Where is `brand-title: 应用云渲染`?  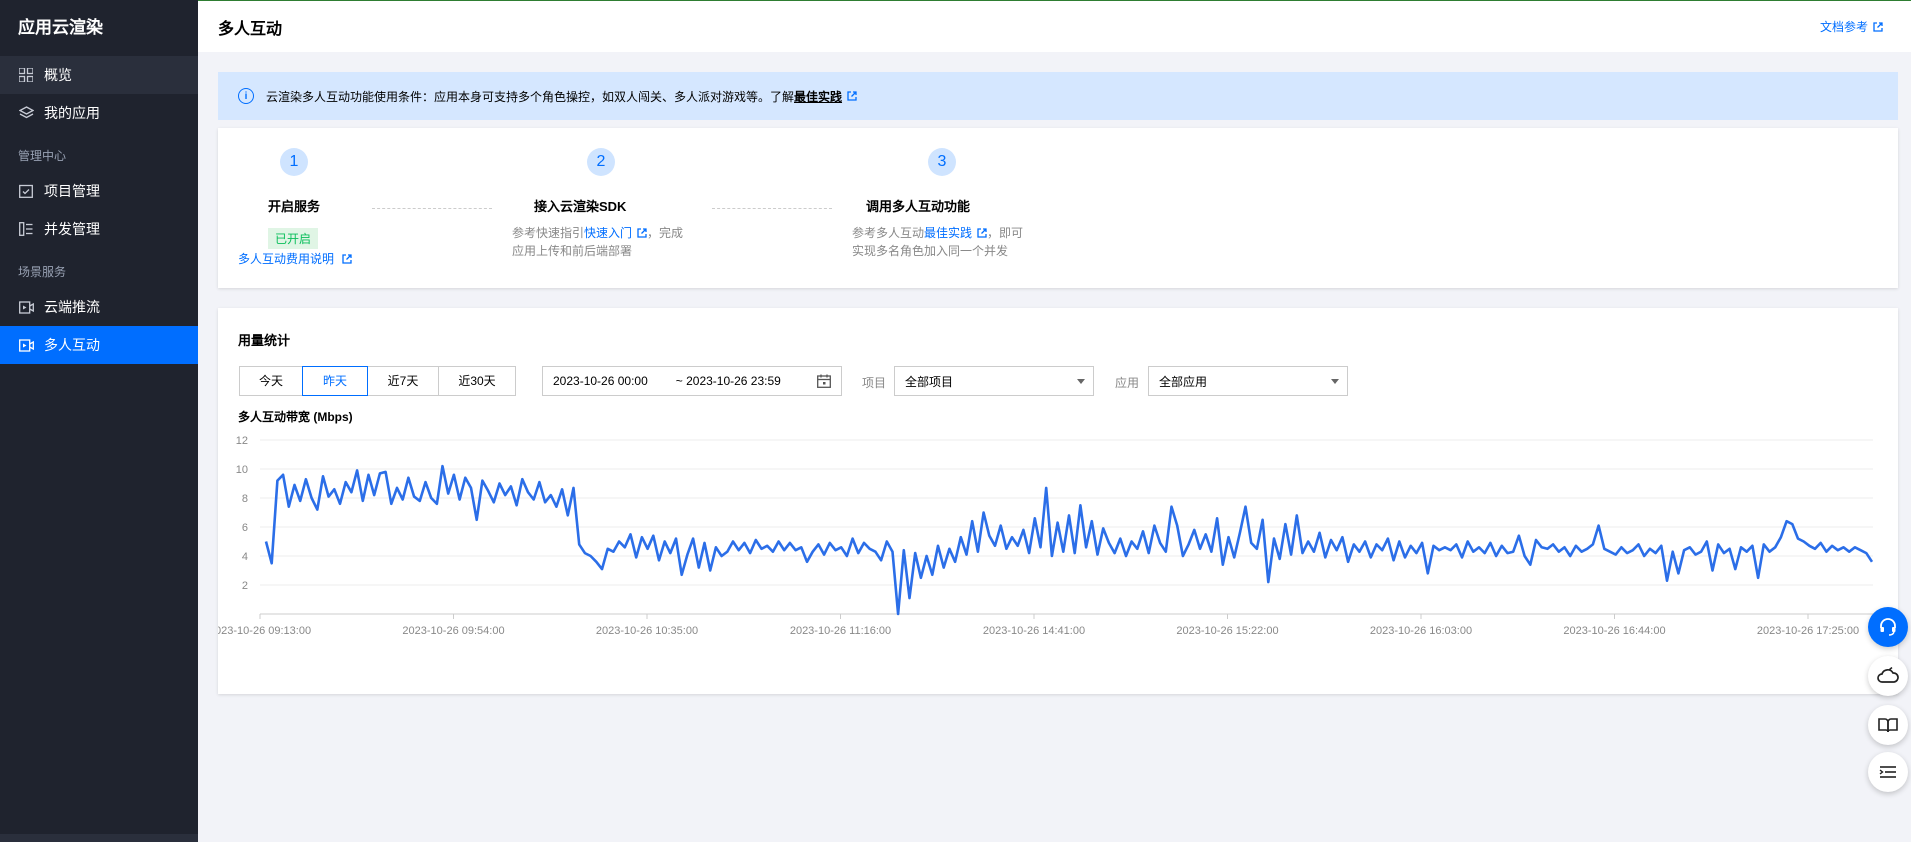
brand-title: 应用云渲染 is located at coordinates (60, 27).